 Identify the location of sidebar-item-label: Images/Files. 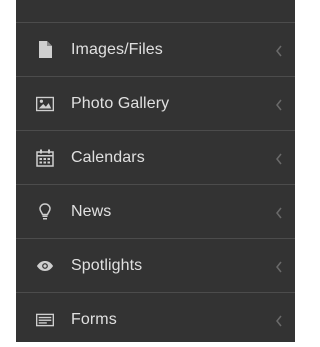
(117, 49).